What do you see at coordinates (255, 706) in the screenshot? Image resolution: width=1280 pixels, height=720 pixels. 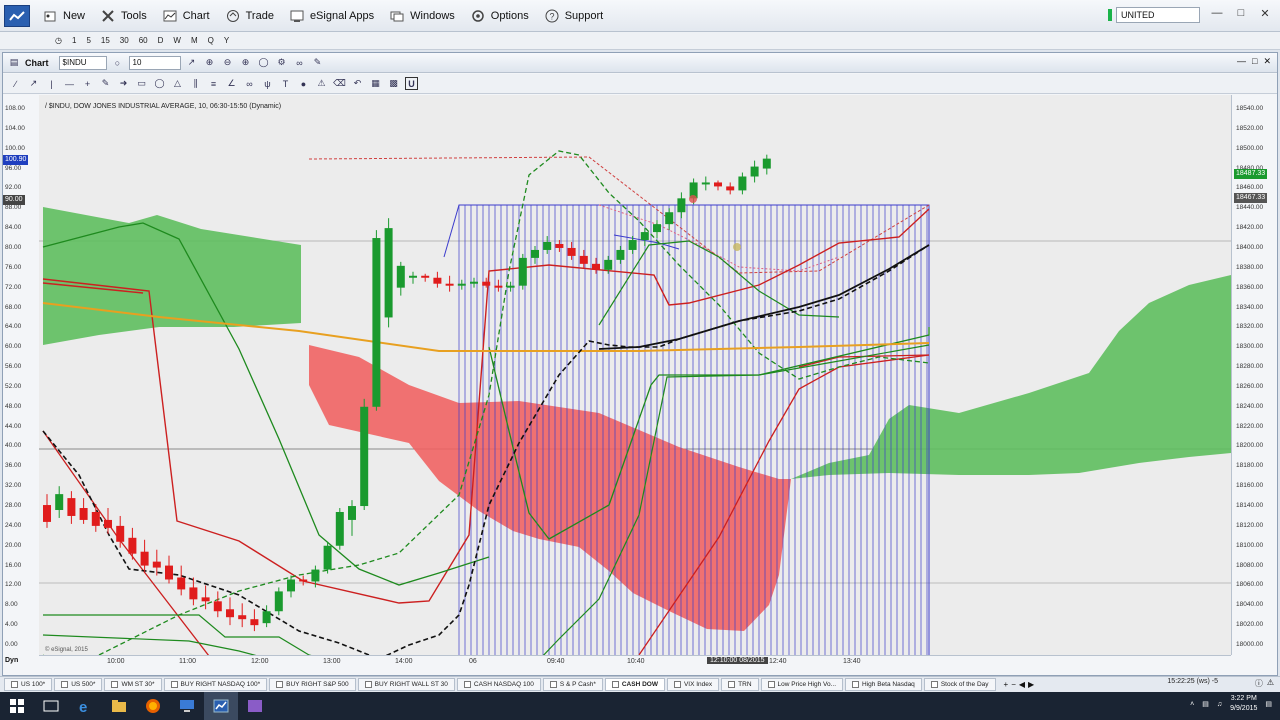 I see `app-task-icon` at bounding box center [255, 706].